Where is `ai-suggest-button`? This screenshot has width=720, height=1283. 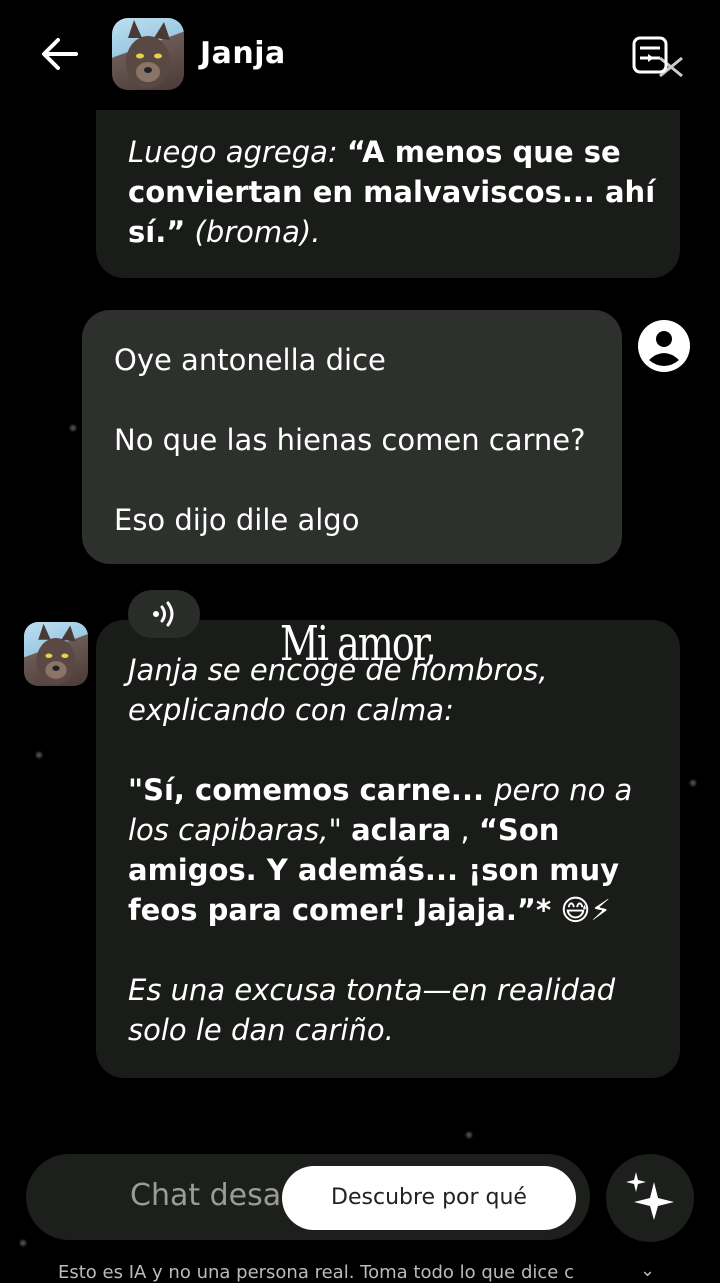 ai-suggest-button is located at coordinates (650, 1198).